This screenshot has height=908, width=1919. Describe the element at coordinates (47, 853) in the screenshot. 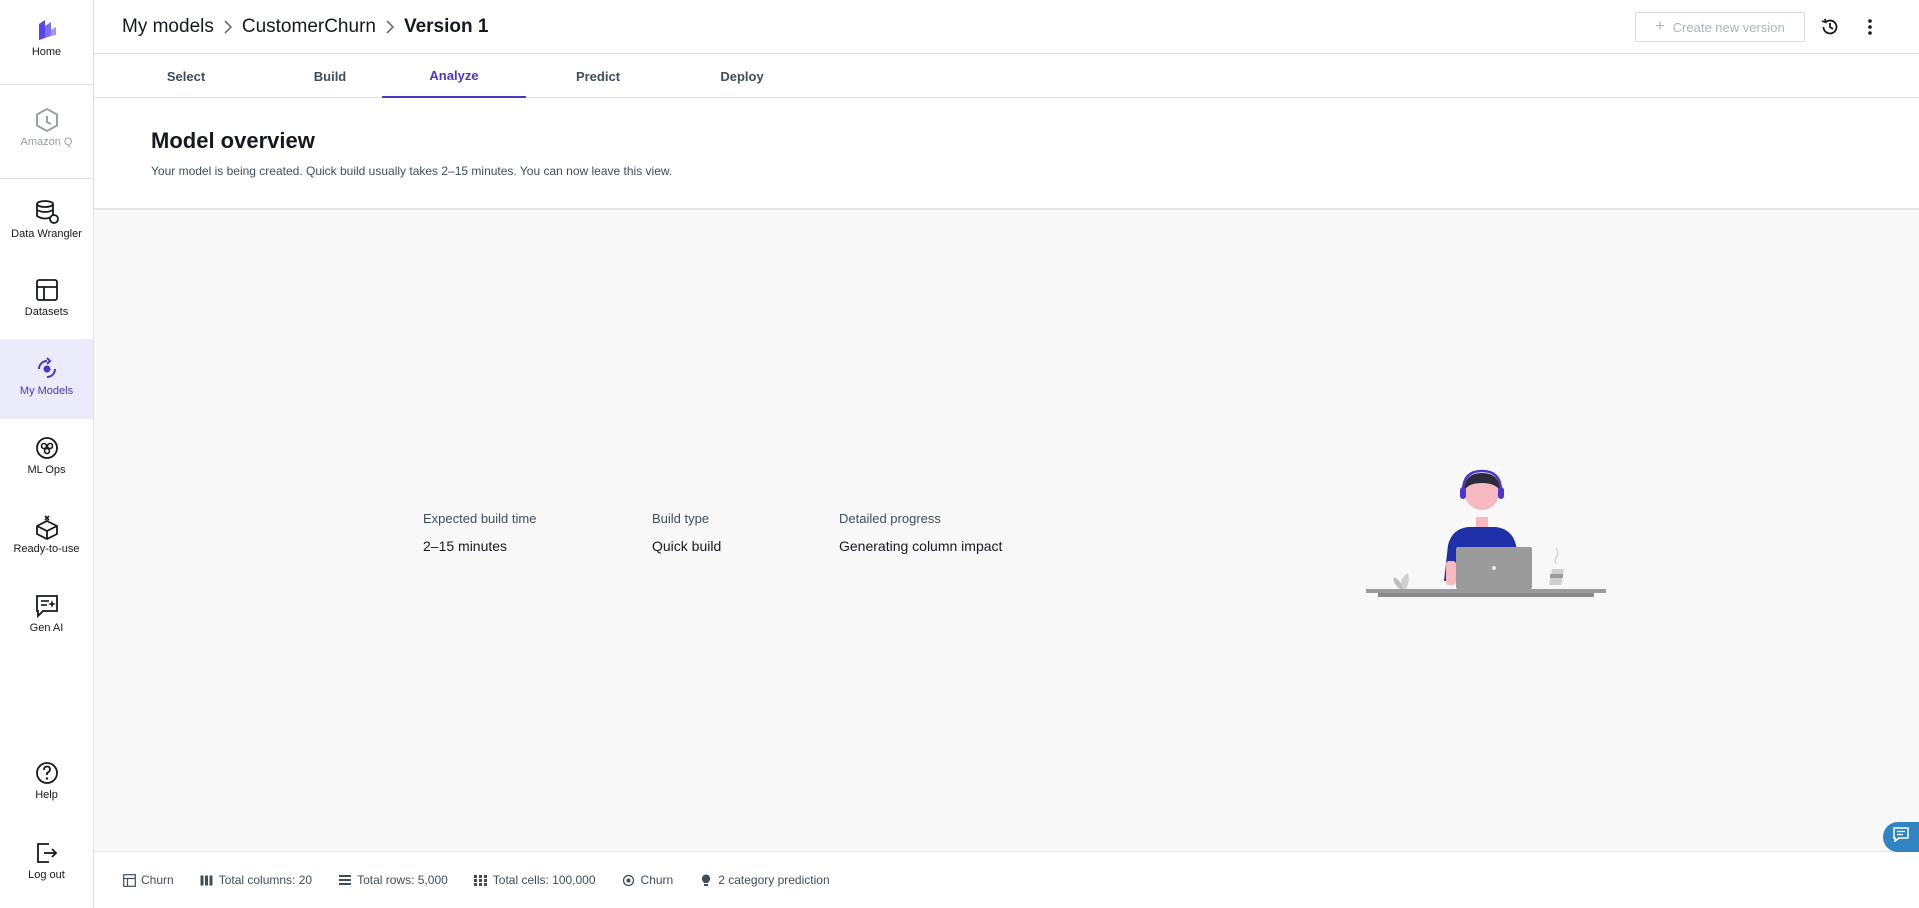

I see `logout-icon` at that location.